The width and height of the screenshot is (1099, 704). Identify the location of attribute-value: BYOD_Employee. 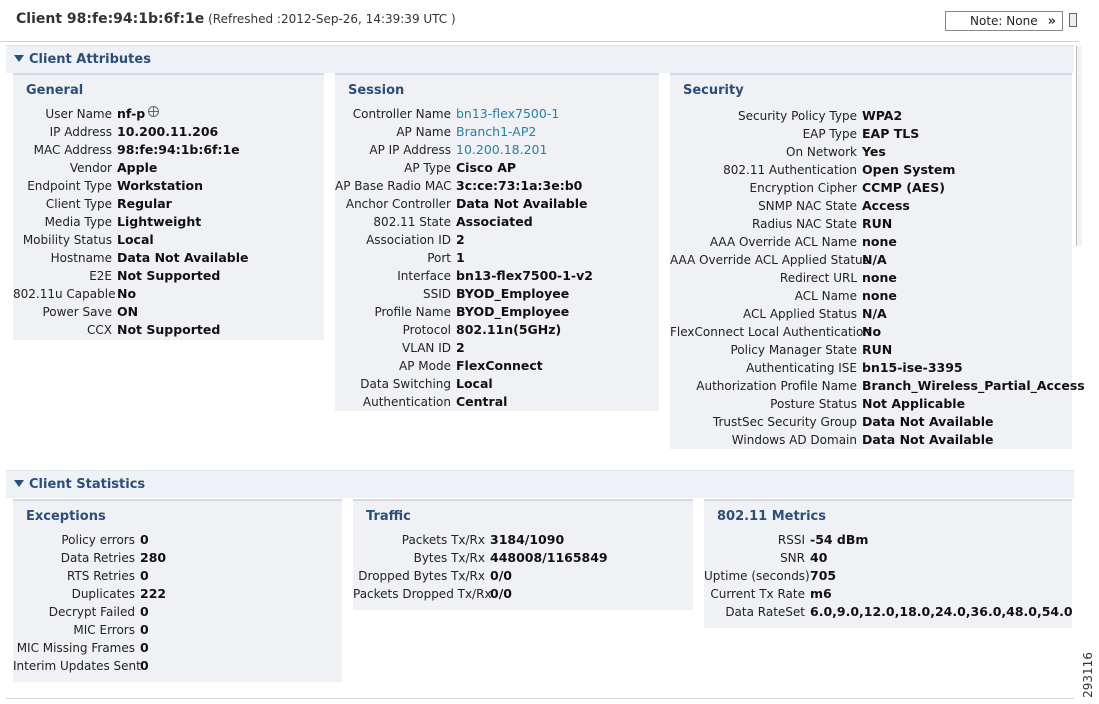
(513, 293).